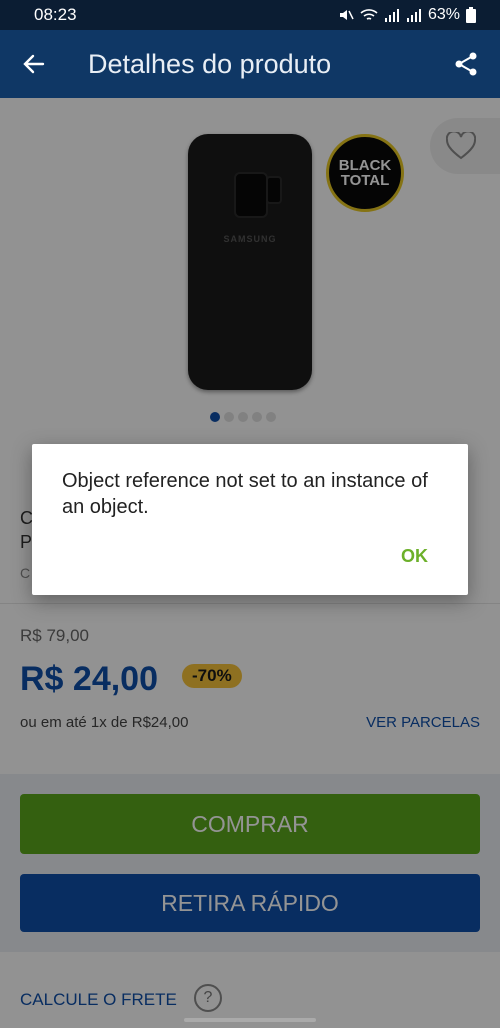 This screenshot has height=1028, width=500. What do you see at coordinates (210, 63) in the screenshot?
I see `page-title: Detalhes do produto` at bounding box center [210, 63].